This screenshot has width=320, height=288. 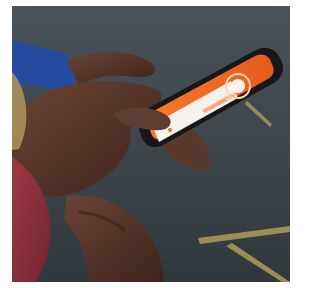 I want to click on progress-center, so click(x=238, y=86).